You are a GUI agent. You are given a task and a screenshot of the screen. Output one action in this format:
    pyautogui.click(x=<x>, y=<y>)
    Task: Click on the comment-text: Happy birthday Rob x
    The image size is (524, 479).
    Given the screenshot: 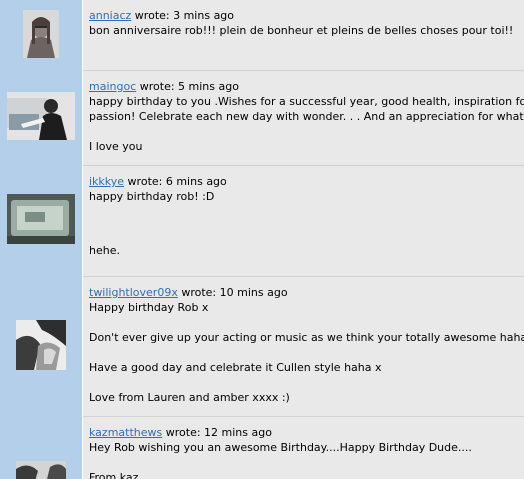 What is the action you would take?
    pyautogui.click(x=149, y=307)
    